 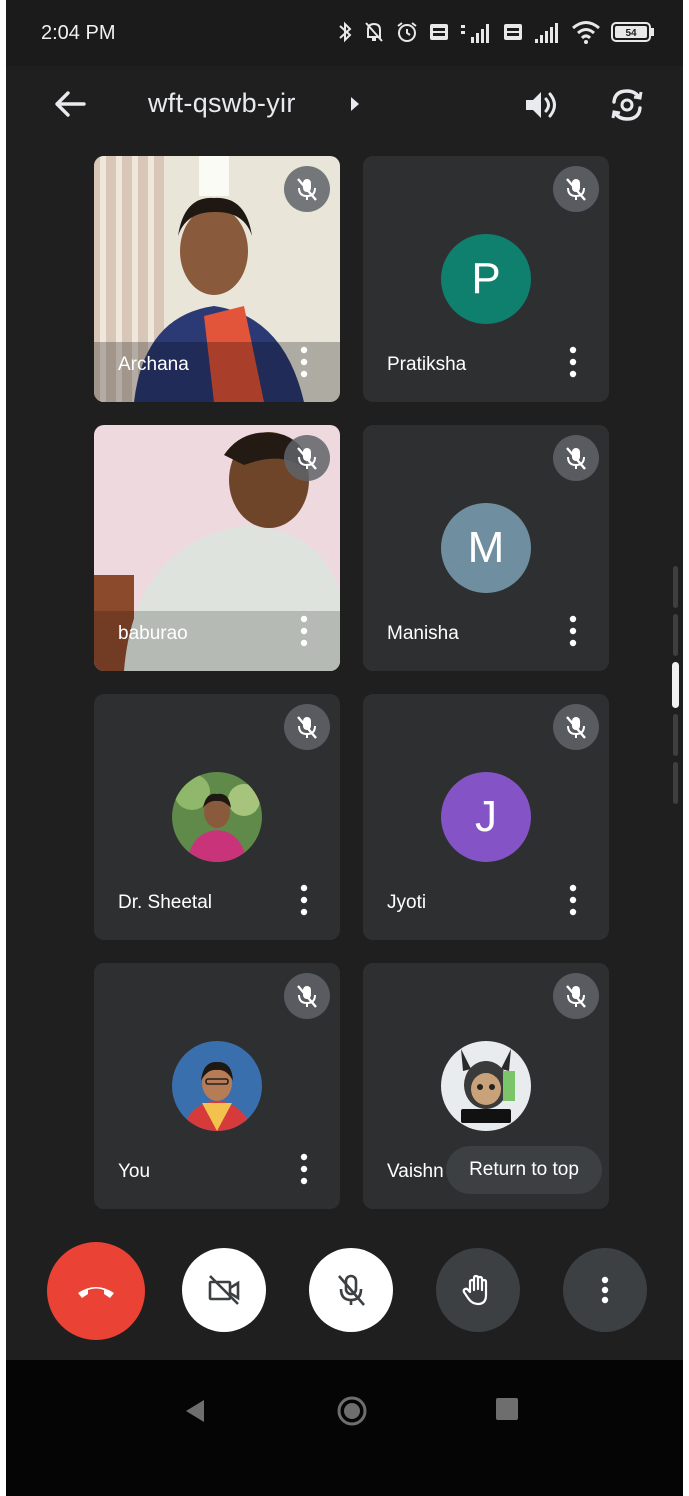 I want to click on system-nav-bar, so click(x=344, y=1428).